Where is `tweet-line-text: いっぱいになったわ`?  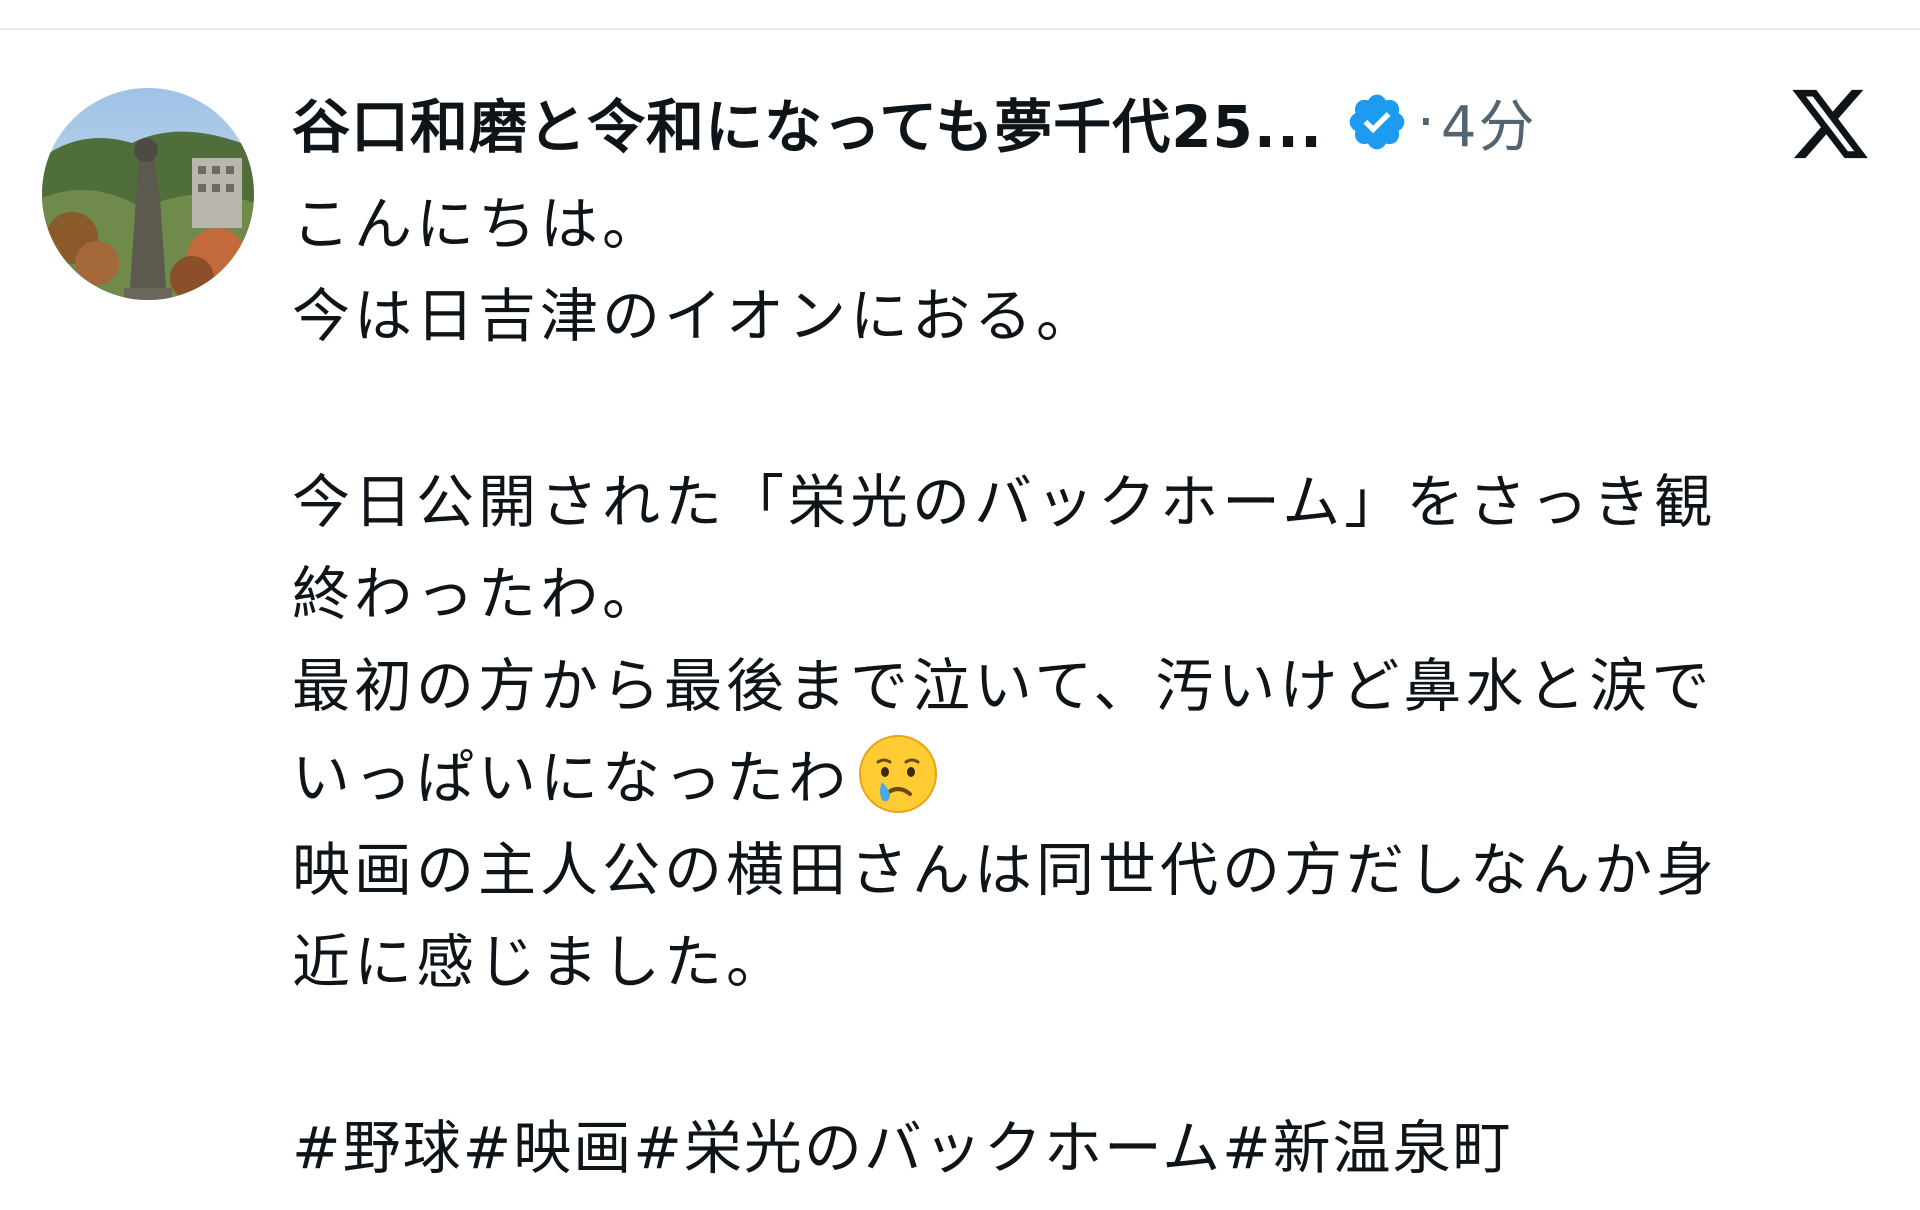 tweet-line-text: いっぱいになったわ is located at coordinates (571, 778).